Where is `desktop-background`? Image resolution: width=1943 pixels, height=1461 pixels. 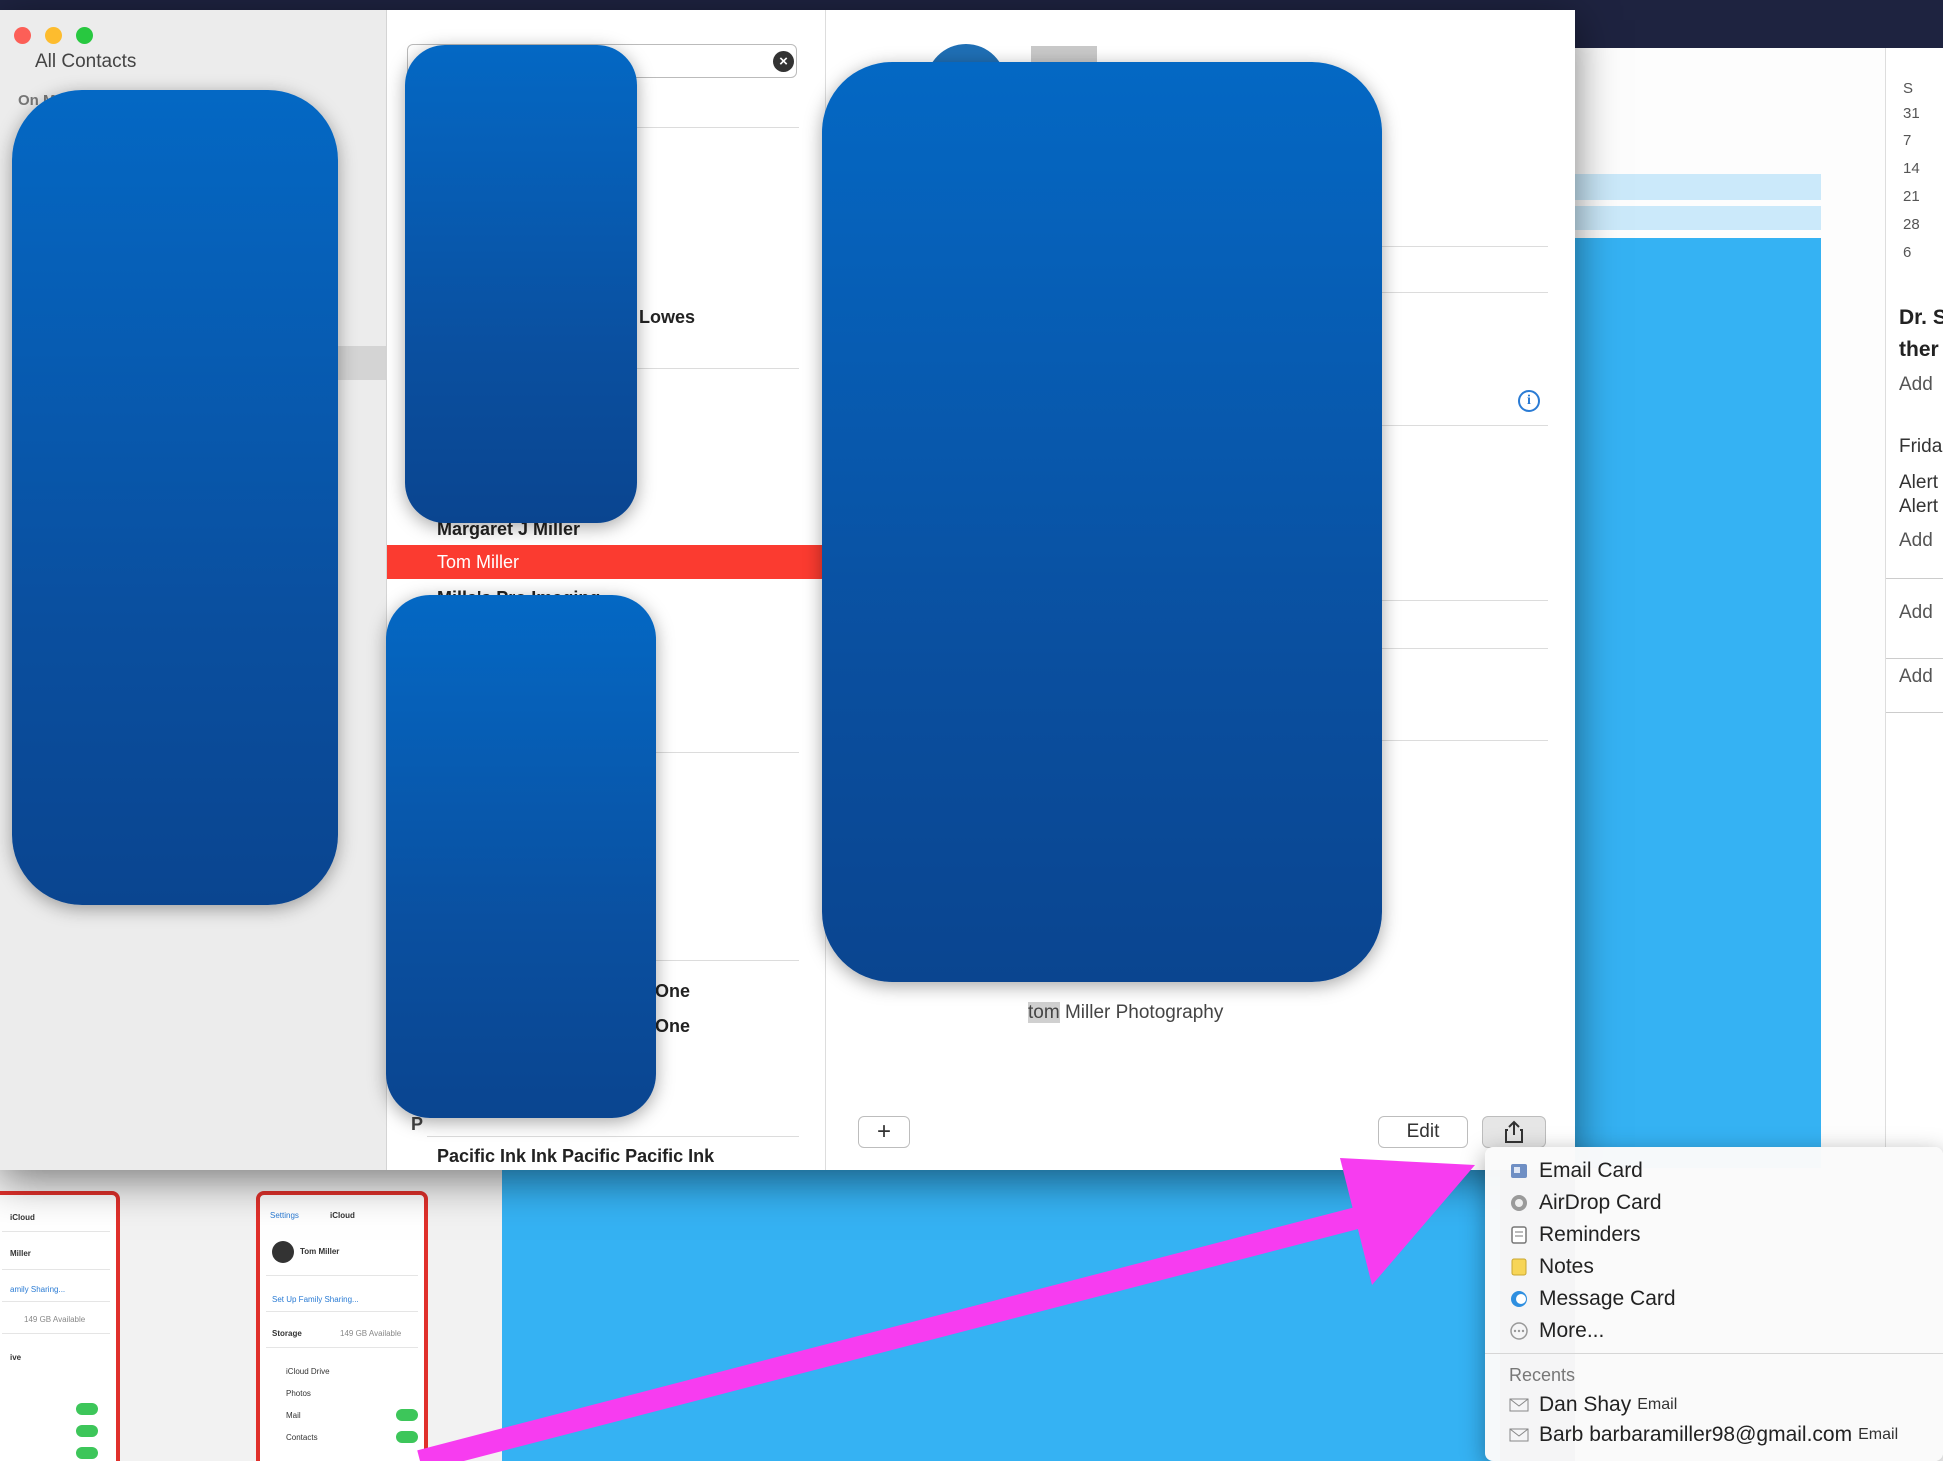 desktop-background is located at coordinates (1000, 1313).